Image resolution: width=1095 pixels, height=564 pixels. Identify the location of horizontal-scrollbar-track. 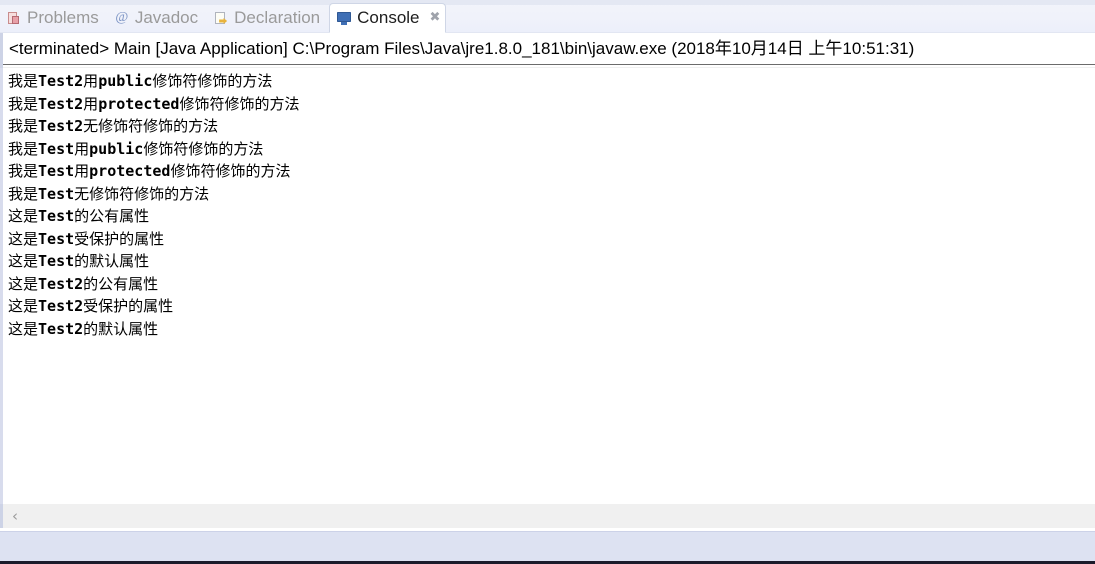
(561, 516).